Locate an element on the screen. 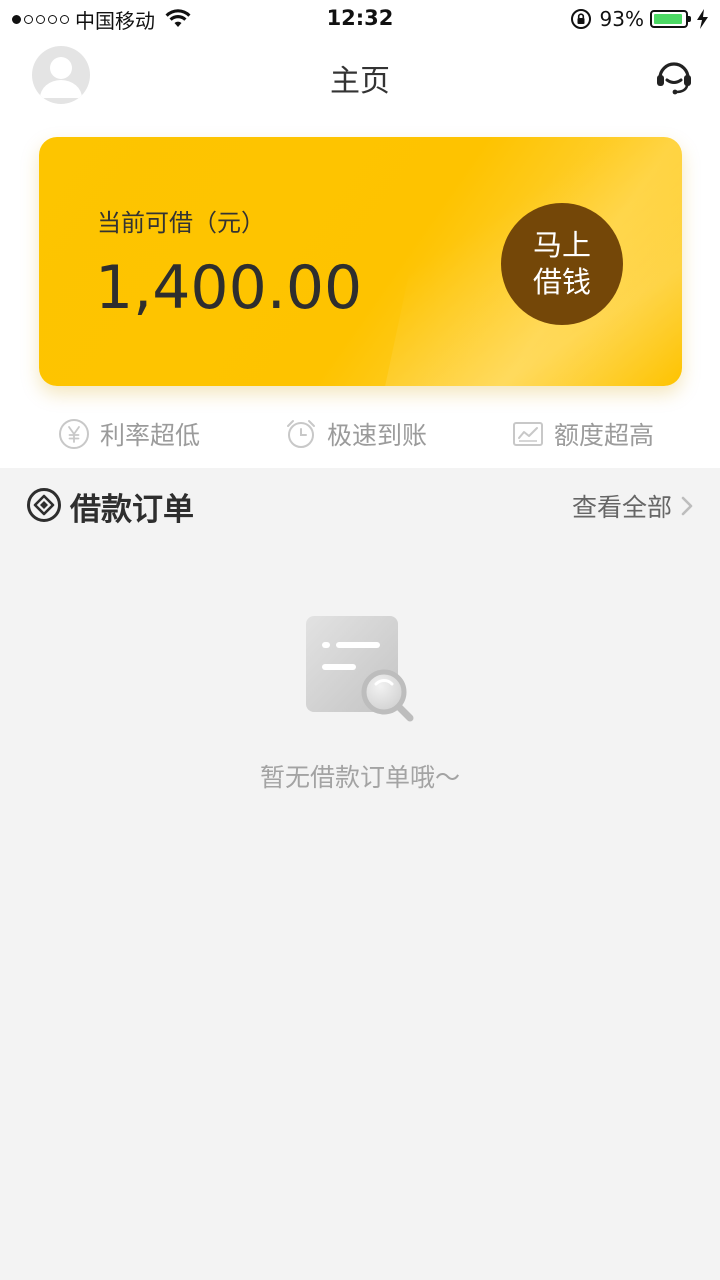 The image size is (720, 1280). borrow-button-line2: 借钱 is located at coordinates (561, 282).